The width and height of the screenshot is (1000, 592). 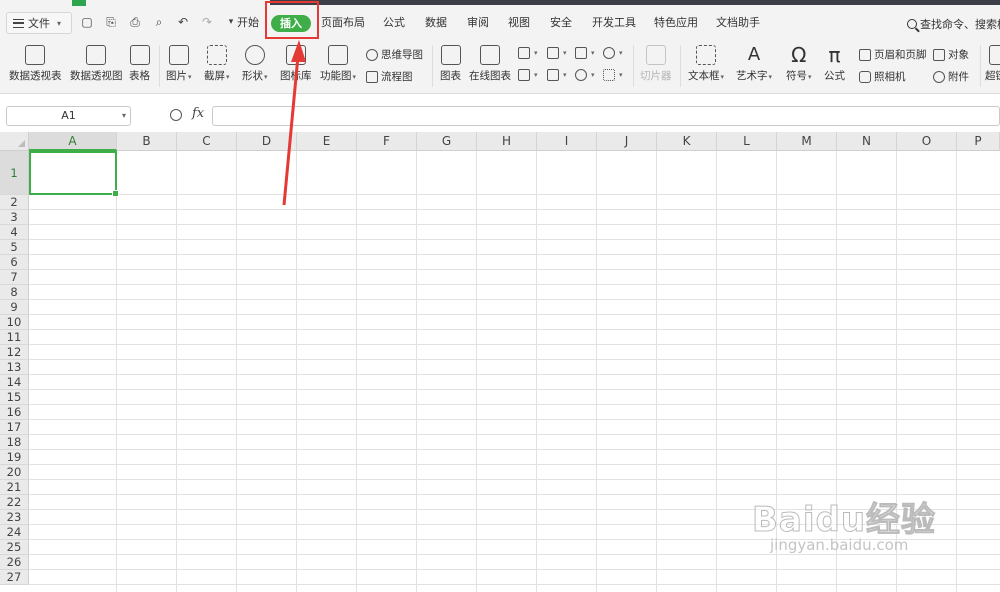 What do you see at coordinates (139, 64) in the screenshot?
I see `table-button: 表格` at bounding box center [139, 64].